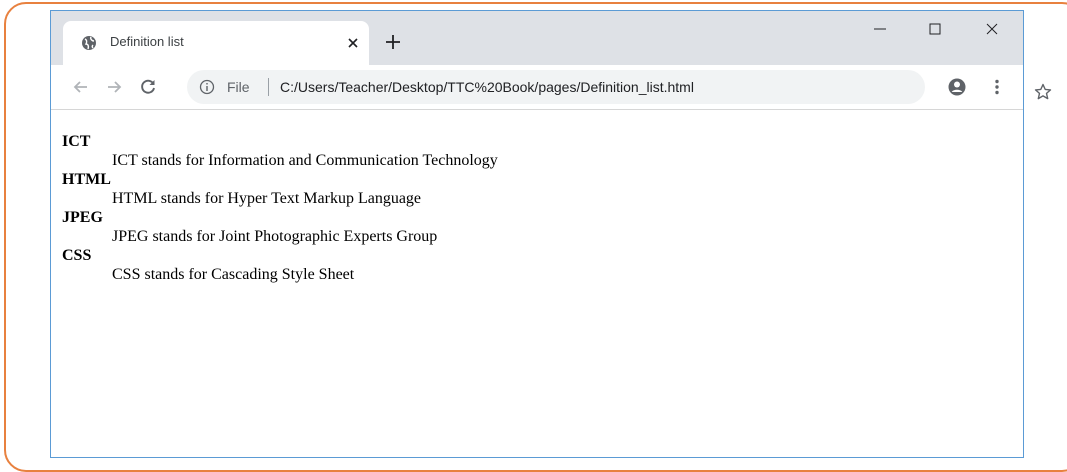 Image resolution: width=1067 pixels, height=472 pixels. I want to click on arrow-left-icon, so click(81, 87).